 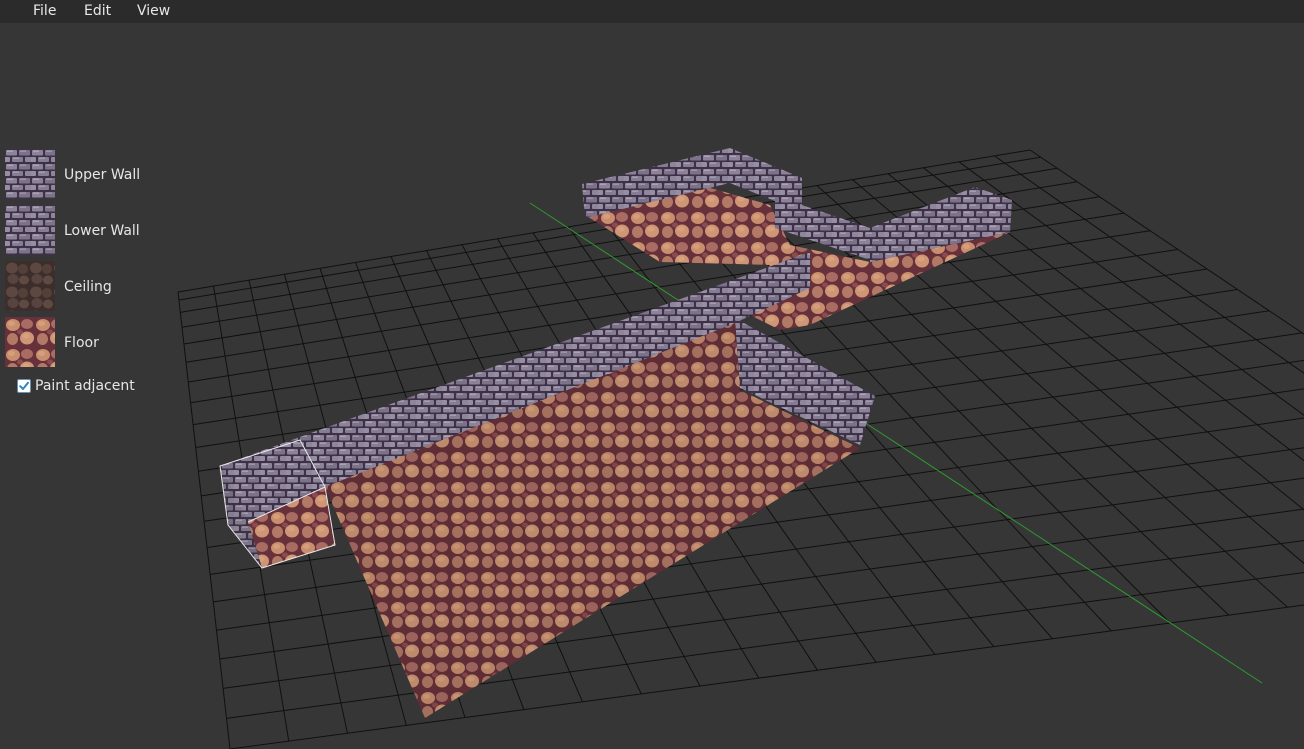 I want to click on check-icon, so click(x=24, y=385).